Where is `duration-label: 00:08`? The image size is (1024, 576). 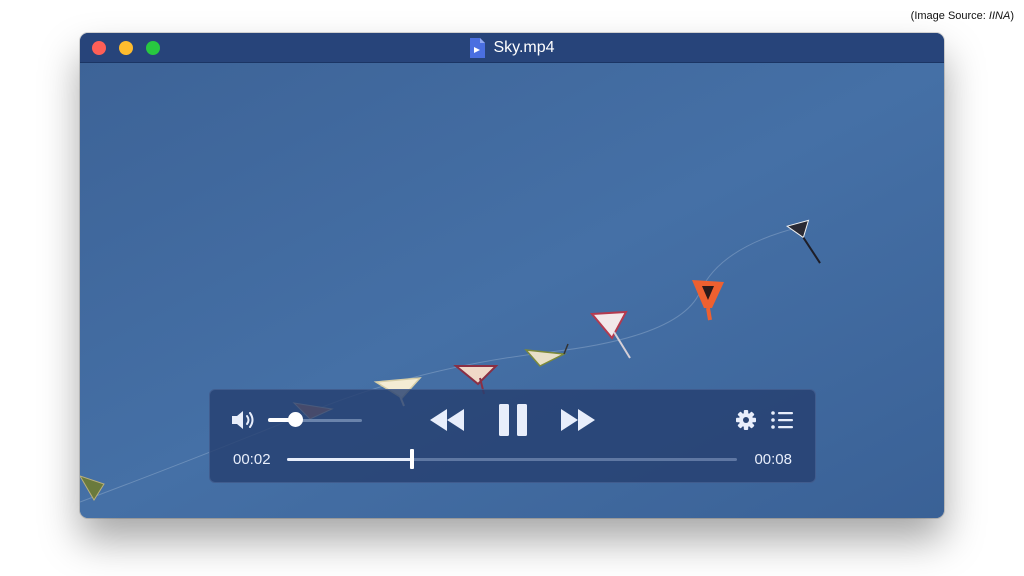 duration-label: 00:08 is located at coordinates (773, 459).